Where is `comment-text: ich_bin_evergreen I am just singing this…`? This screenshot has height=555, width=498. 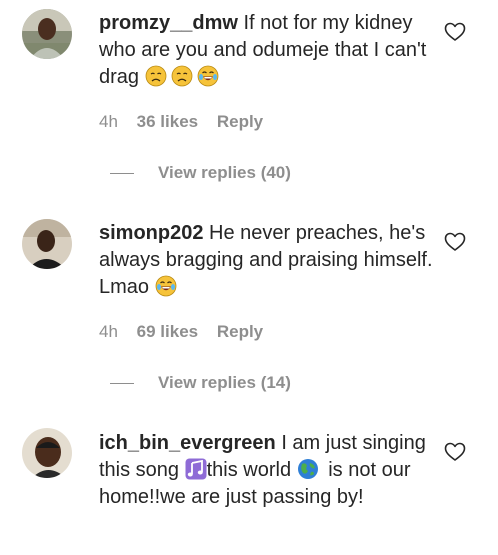
comment-text: ich_bin_evergreen I am just singing this… is located at coordinates (266, 470).